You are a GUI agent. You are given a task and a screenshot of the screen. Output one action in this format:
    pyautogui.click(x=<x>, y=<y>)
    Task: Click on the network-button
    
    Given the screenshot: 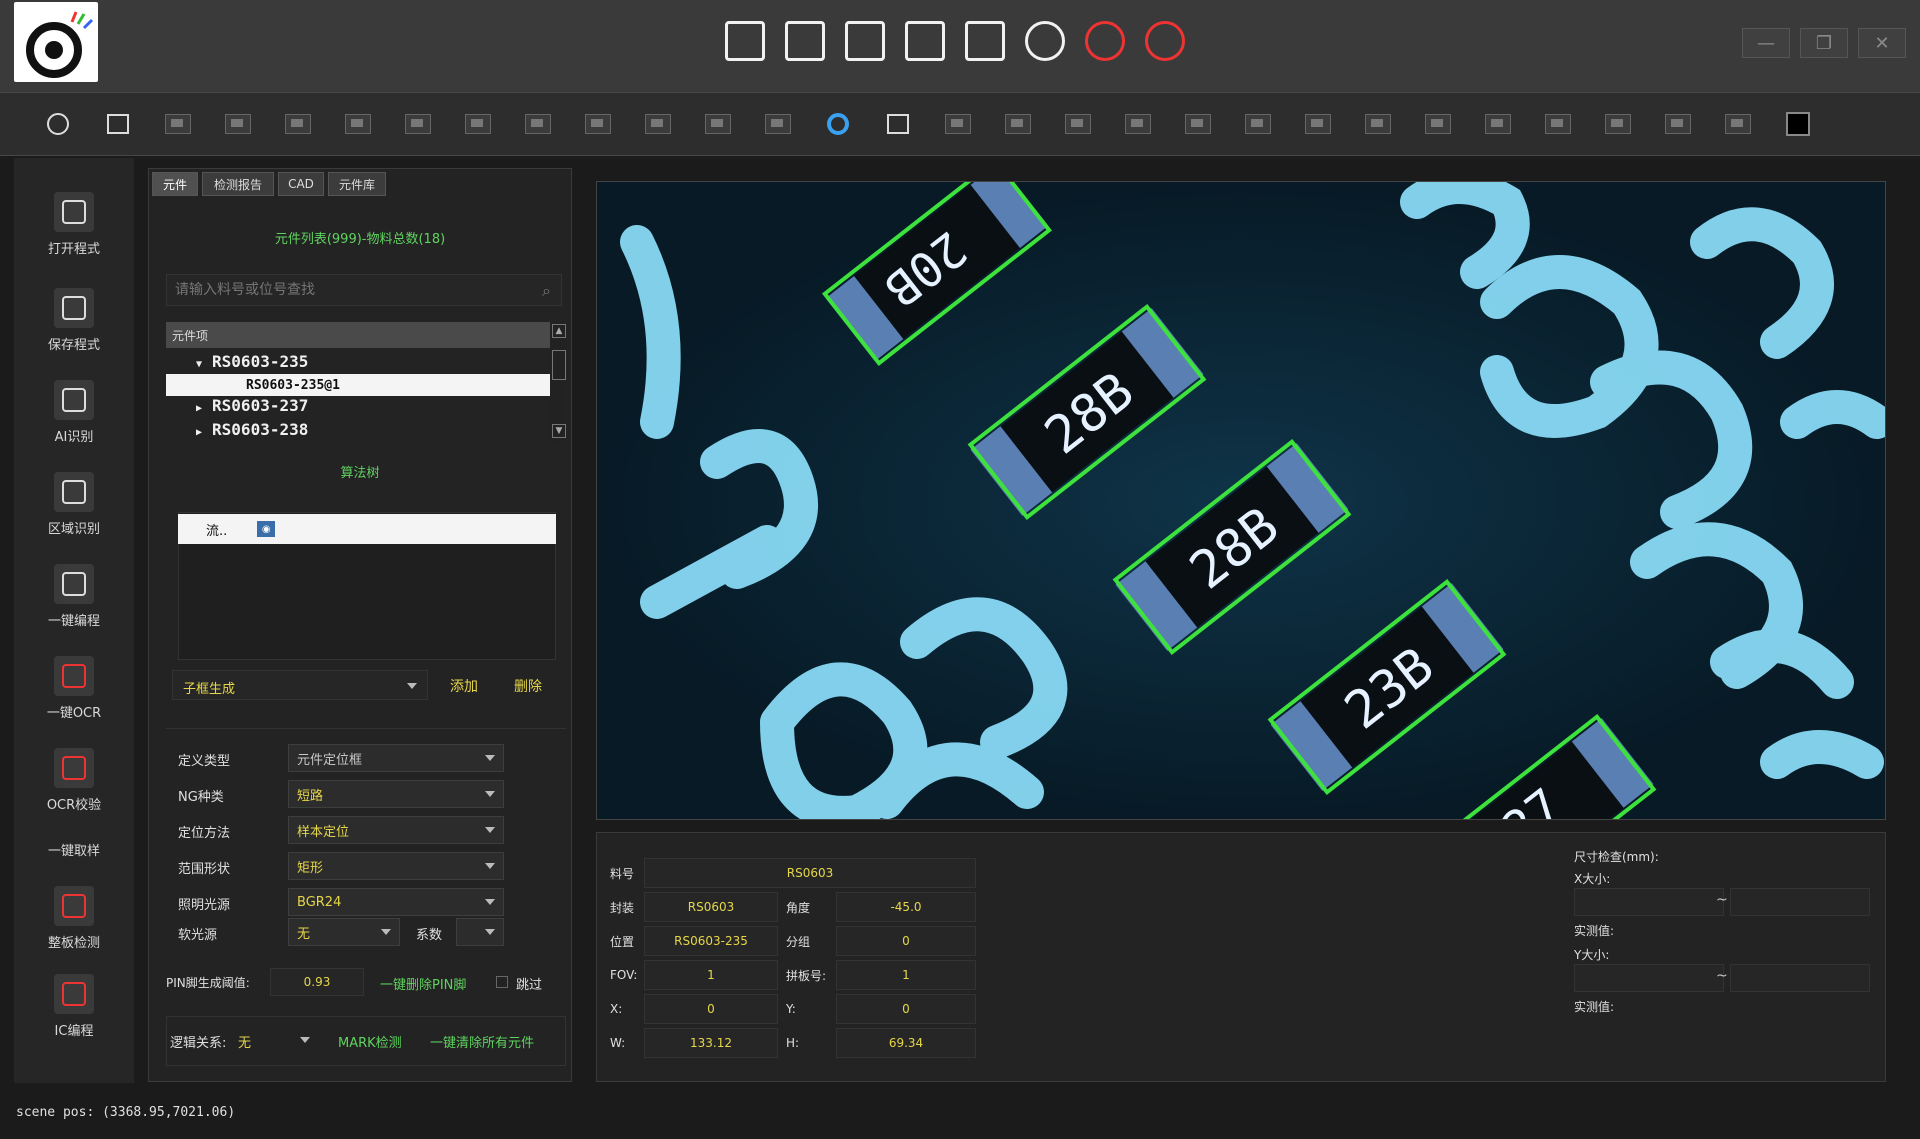 What is the action you would take?
    pyautogui.click(x=985, y=41)
    